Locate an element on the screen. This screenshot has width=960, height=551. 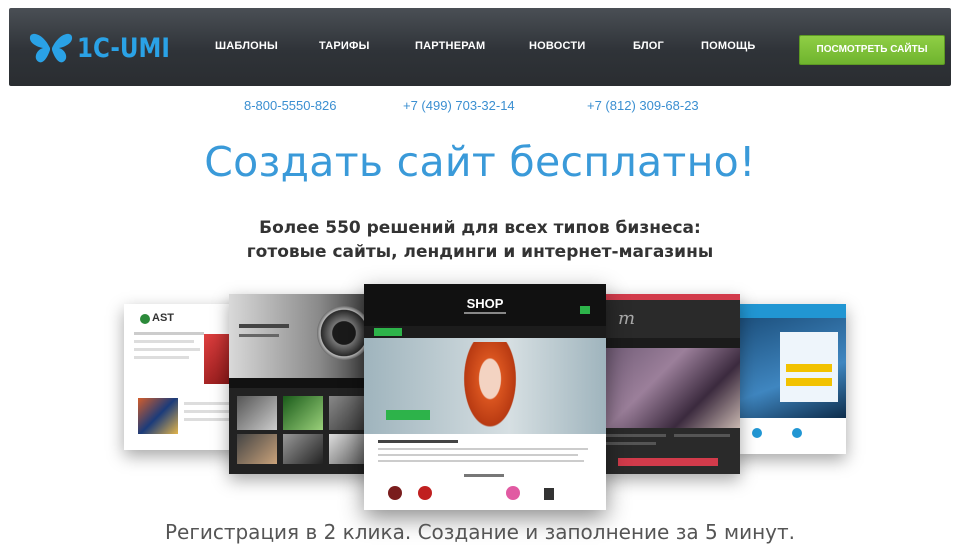
nav-item-help: ПОМОЩЬ is located at coordinates (728, 46).